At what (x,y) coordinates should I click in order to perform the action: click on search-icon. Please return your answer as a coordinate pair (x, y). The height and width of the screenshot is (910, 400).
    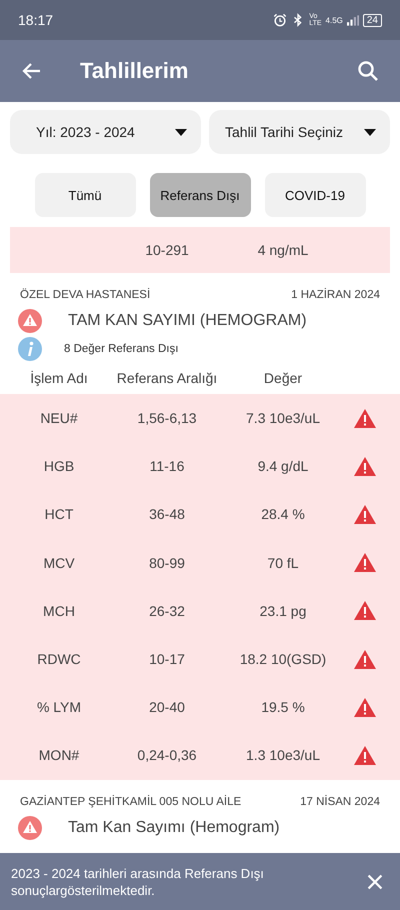
    Looking at the image, I should click on (368, 71).